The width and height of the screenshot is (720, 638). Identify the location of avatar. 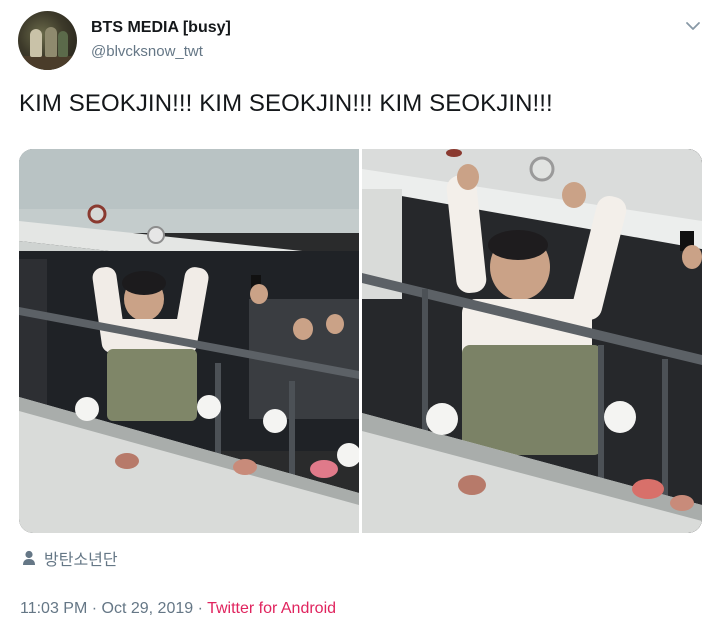
(47, 40).